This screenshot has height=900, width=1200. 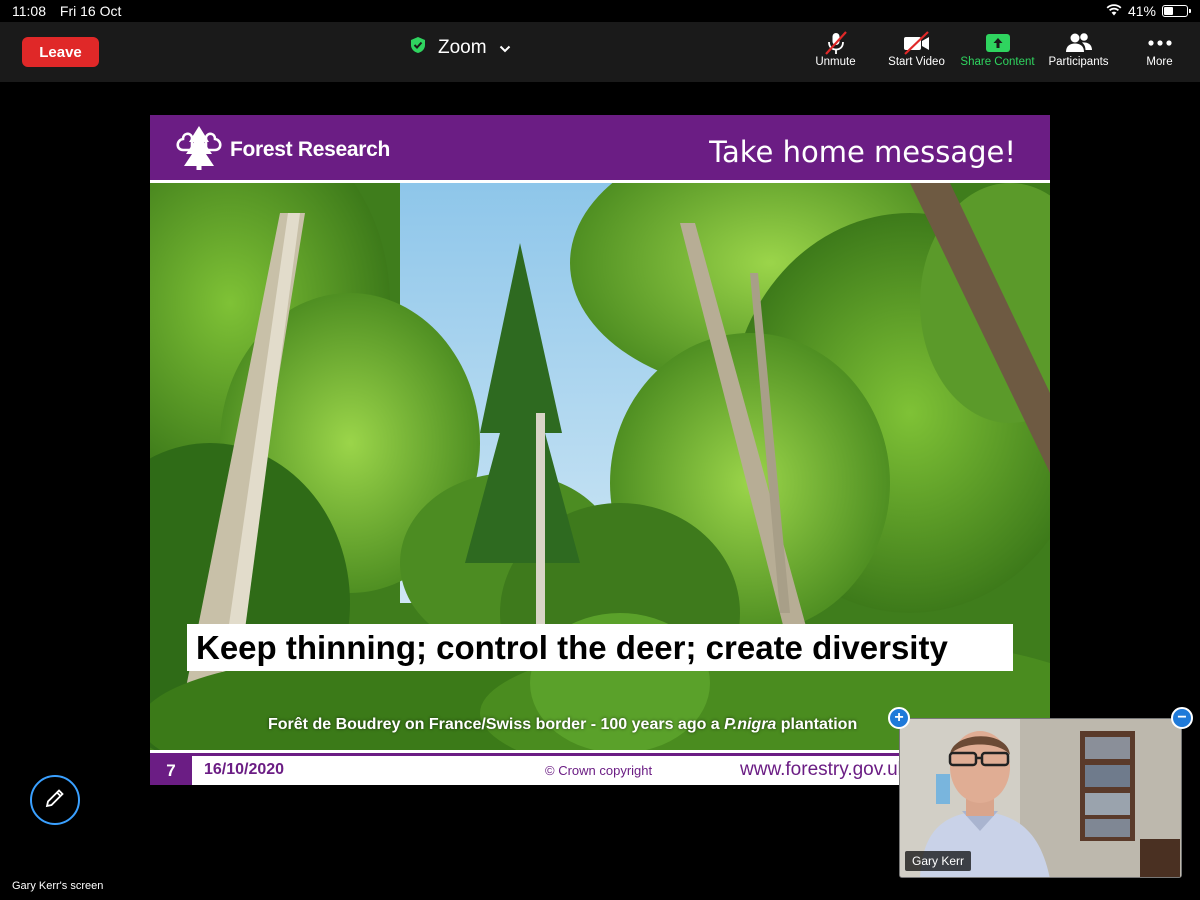 I want to click on caption-text-end: plantation, so click(x=817, y=724).